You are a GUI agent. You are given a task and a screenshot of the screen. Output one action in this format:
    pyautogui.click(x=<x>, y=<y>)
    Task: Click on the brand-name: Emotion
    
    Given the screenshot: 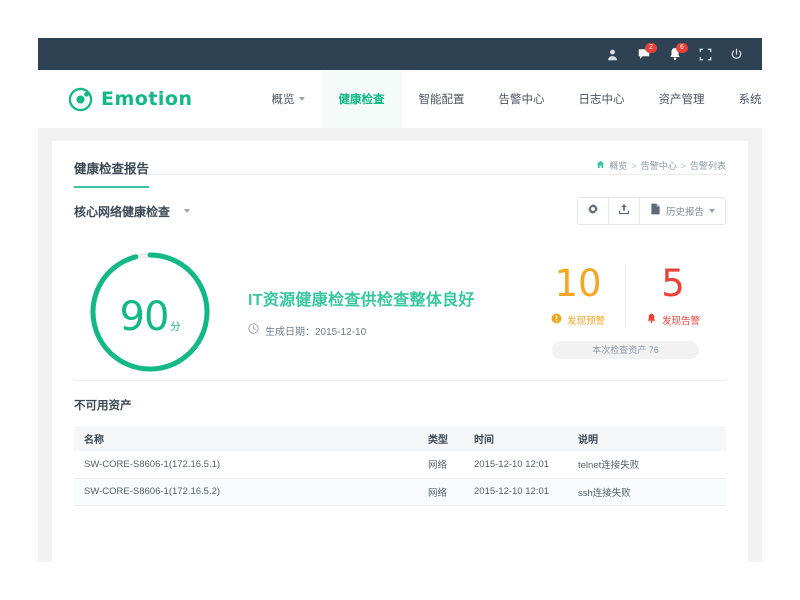 What is the action you would take?
    pyautogui.click(x=147, y=99)
    